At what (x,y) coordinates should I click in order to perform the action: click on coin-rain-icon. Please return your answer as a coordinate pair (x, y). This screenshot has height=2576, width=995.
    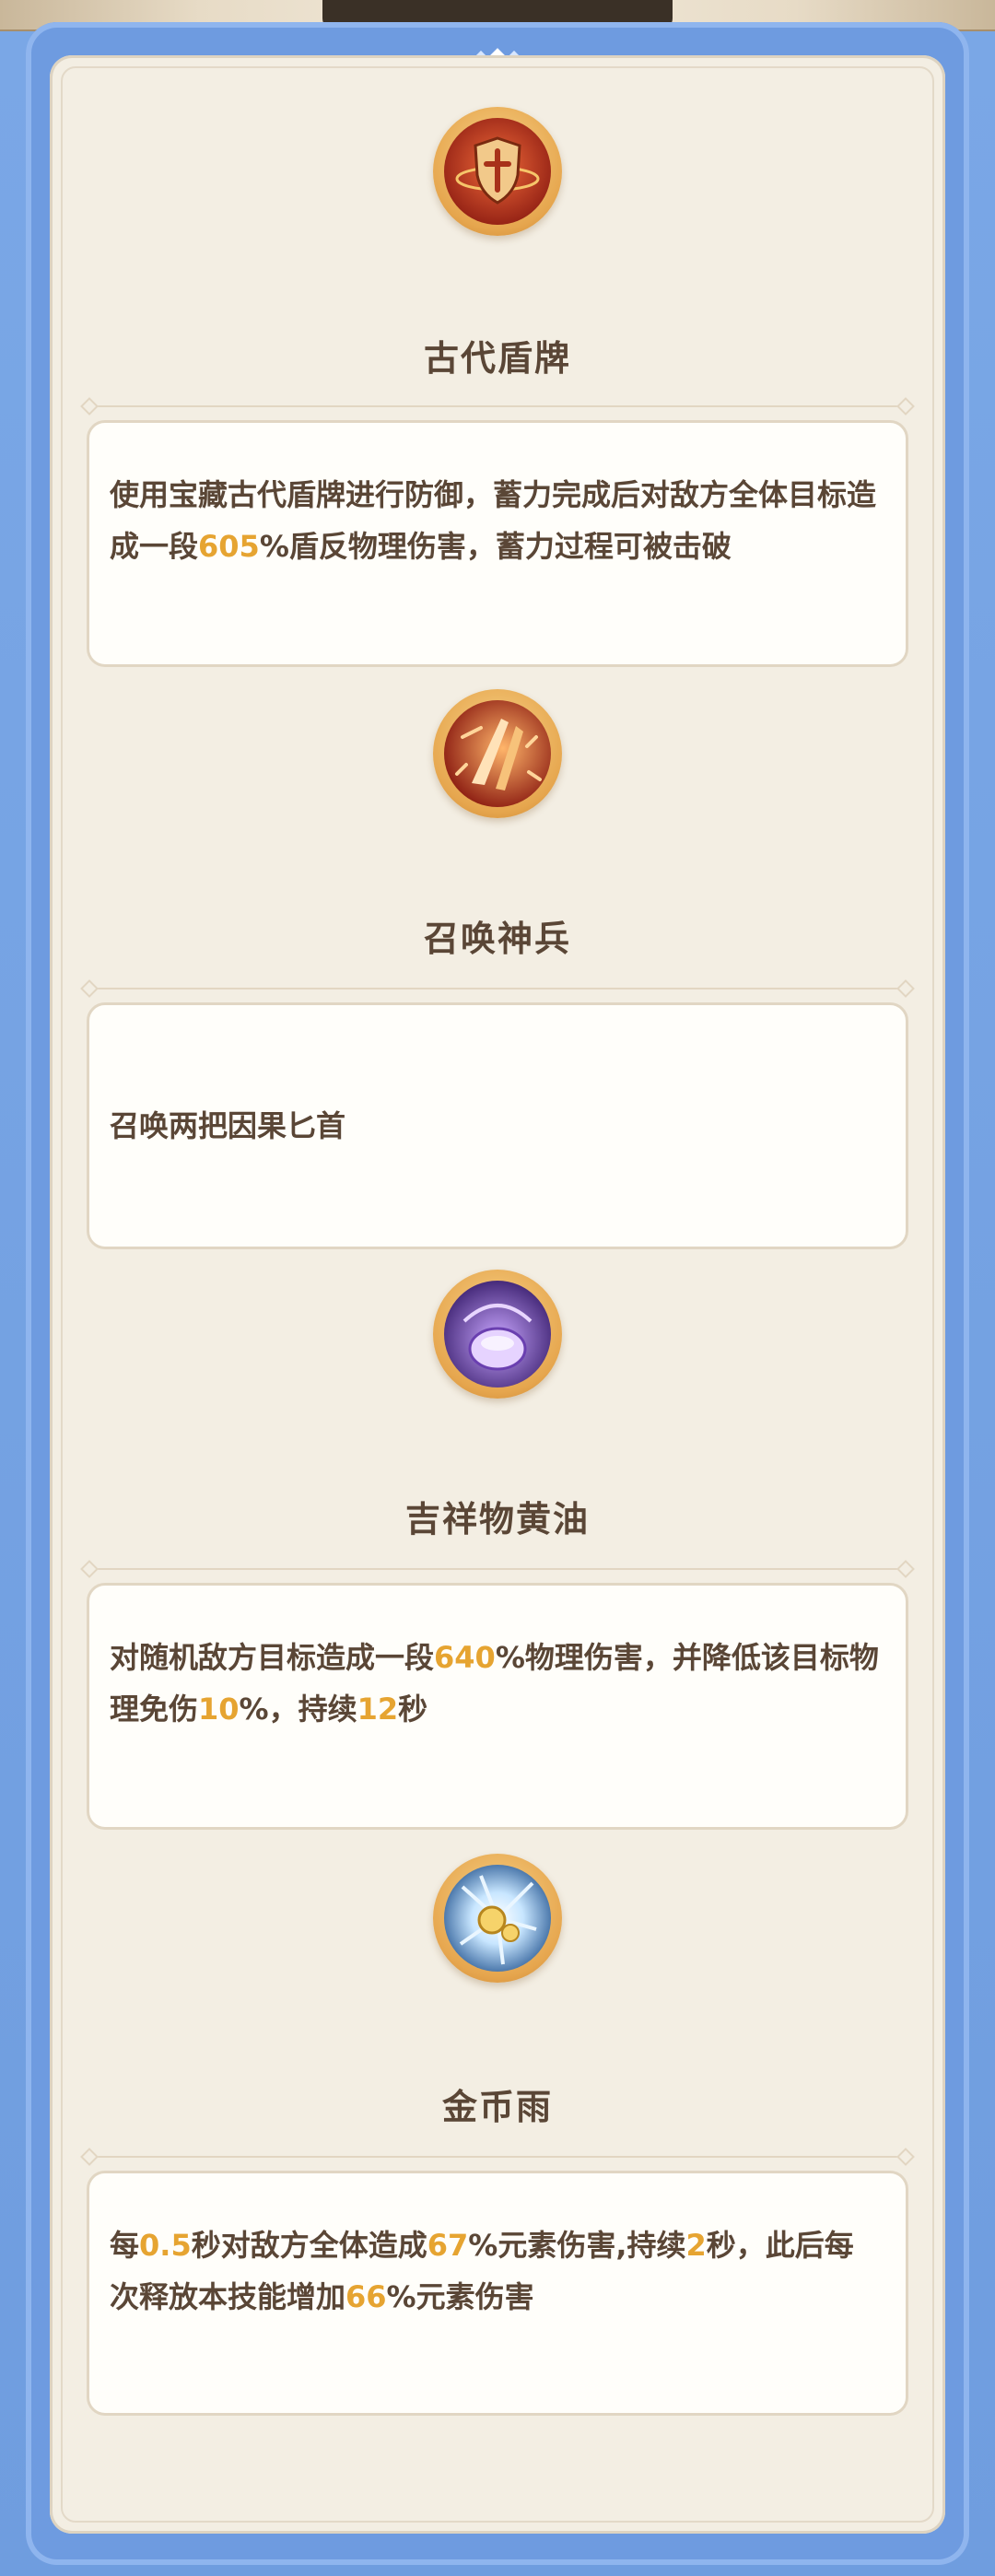
    Looking at the image, I should click on (497, 1919).